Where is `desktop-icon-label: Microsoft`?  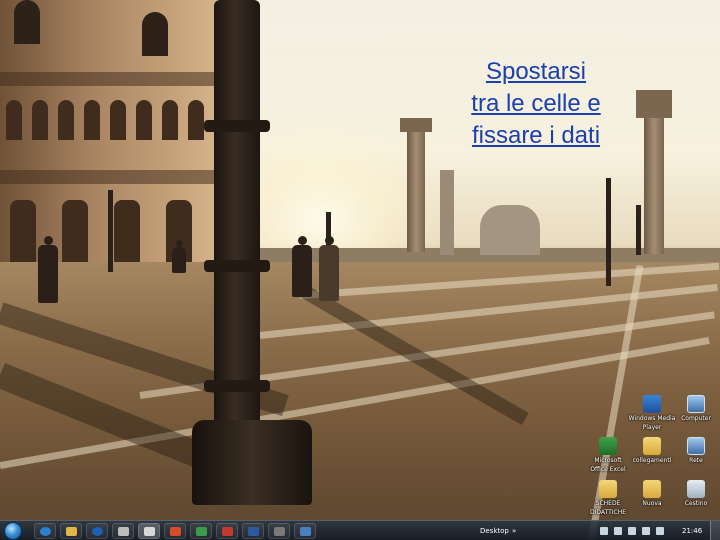
desktop-icon-label: Microsoft is located at coordinates (608, 460).